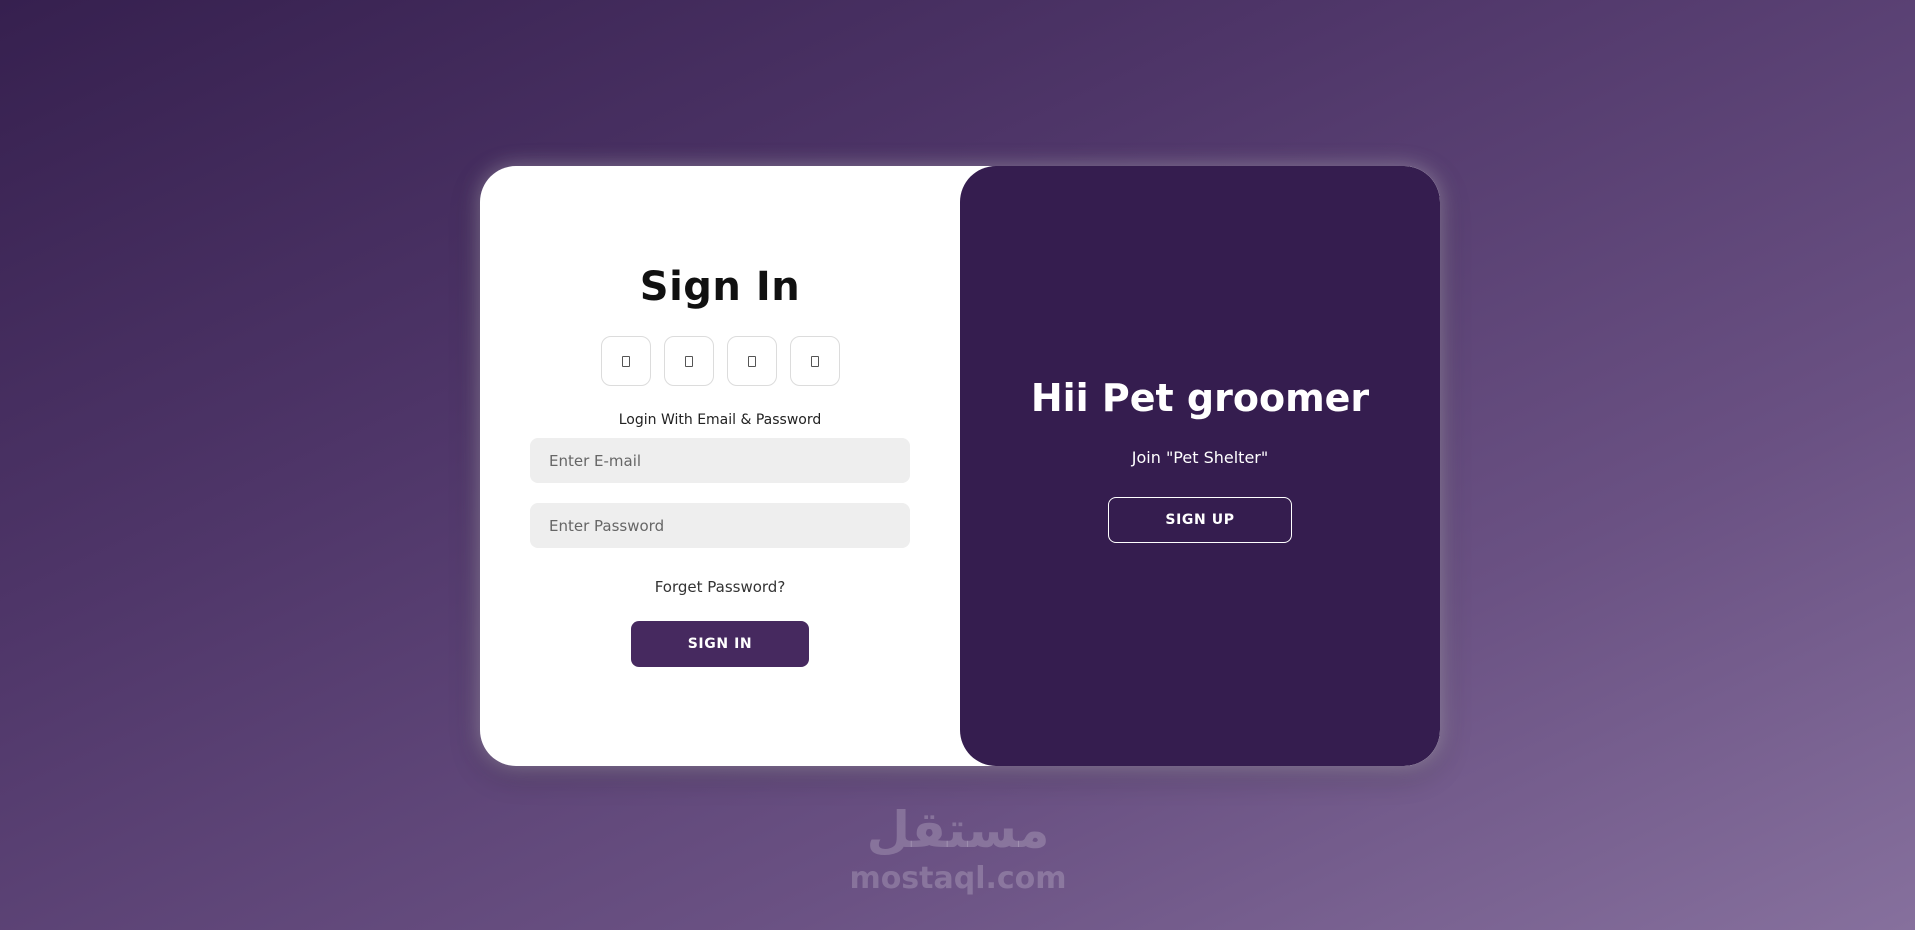 The image size is (1915, 930). I want to click on welcome-subtitle: Join "Pet Shelter", so click(1200, 457).